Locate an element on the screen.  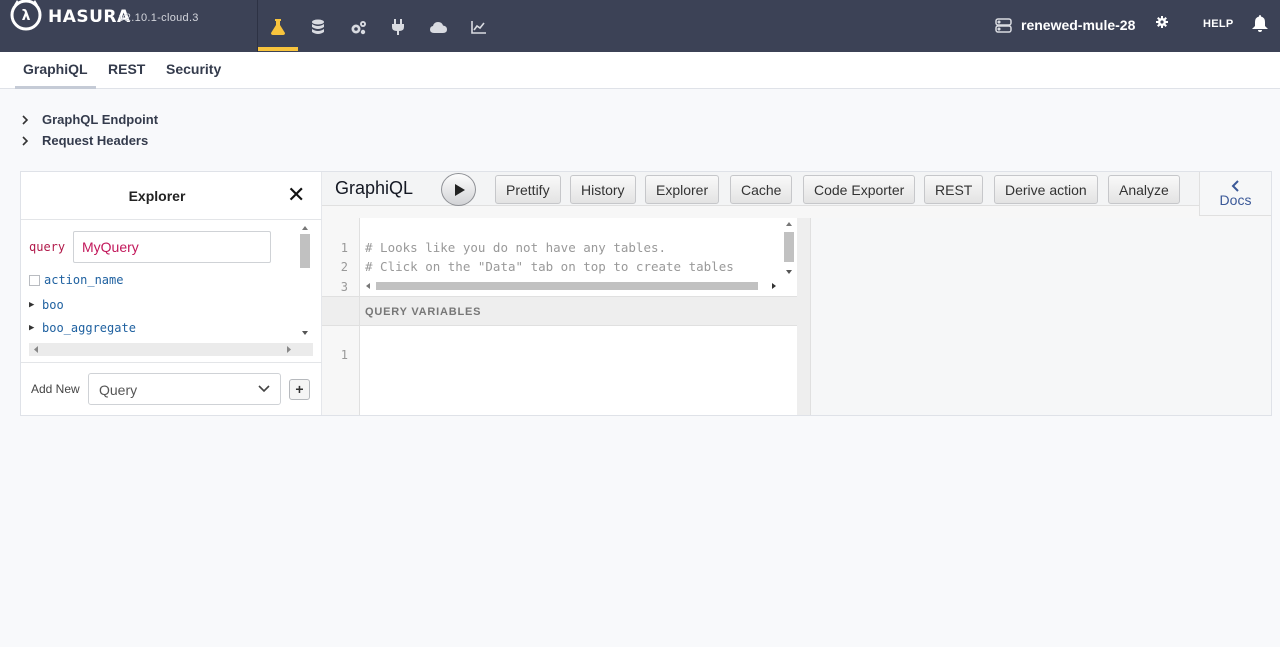
project-name: renewed-mule-28 is located at coordinates (1078, 25).